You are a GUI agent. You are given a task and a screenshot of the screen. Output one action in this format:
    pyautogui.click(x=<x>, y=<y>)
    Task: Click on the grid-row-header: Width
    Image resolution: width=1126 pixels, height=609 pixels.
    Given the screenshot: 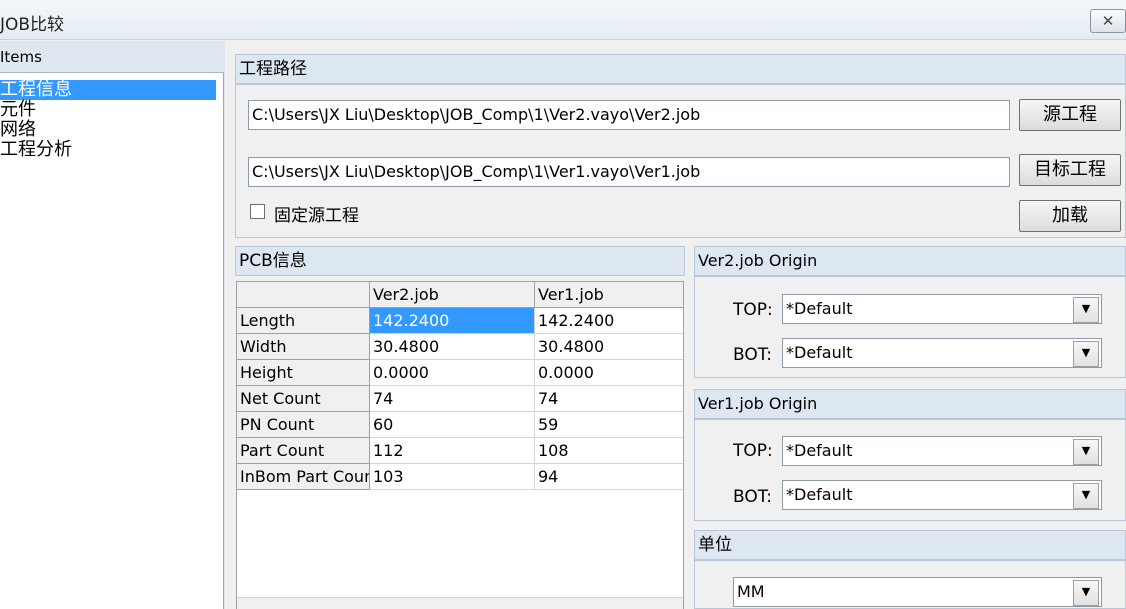 What is the action you would take?
    pyautogui.click(x=303, y=347)
    